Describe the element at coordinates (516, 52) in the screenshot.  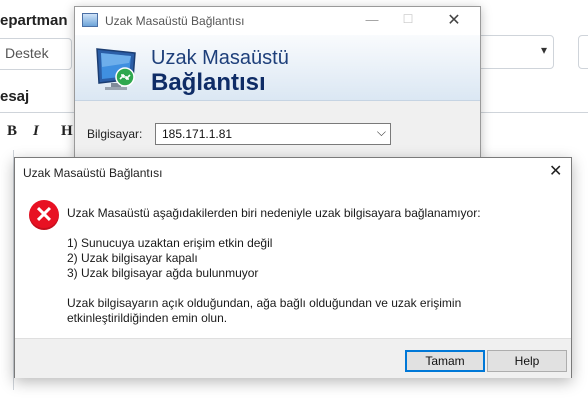
I see `secondary-select: ▾` at that location.